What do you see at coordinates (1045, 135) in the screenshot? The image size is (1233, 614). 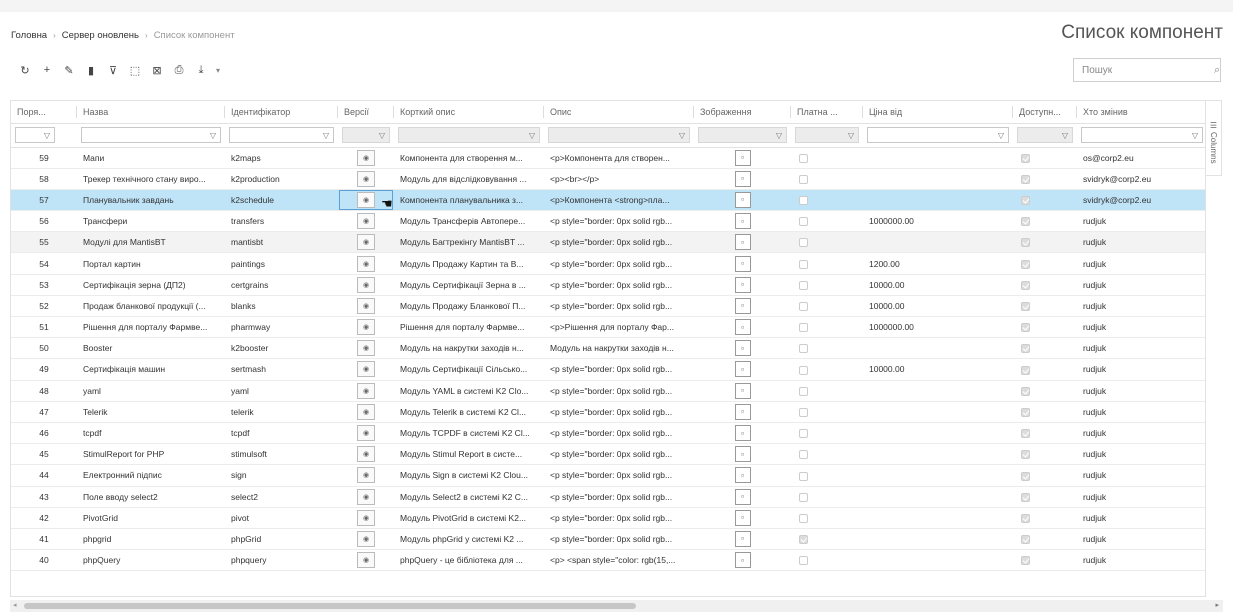 I see `filter-available: ▽` at bounding box center [1045, 135].